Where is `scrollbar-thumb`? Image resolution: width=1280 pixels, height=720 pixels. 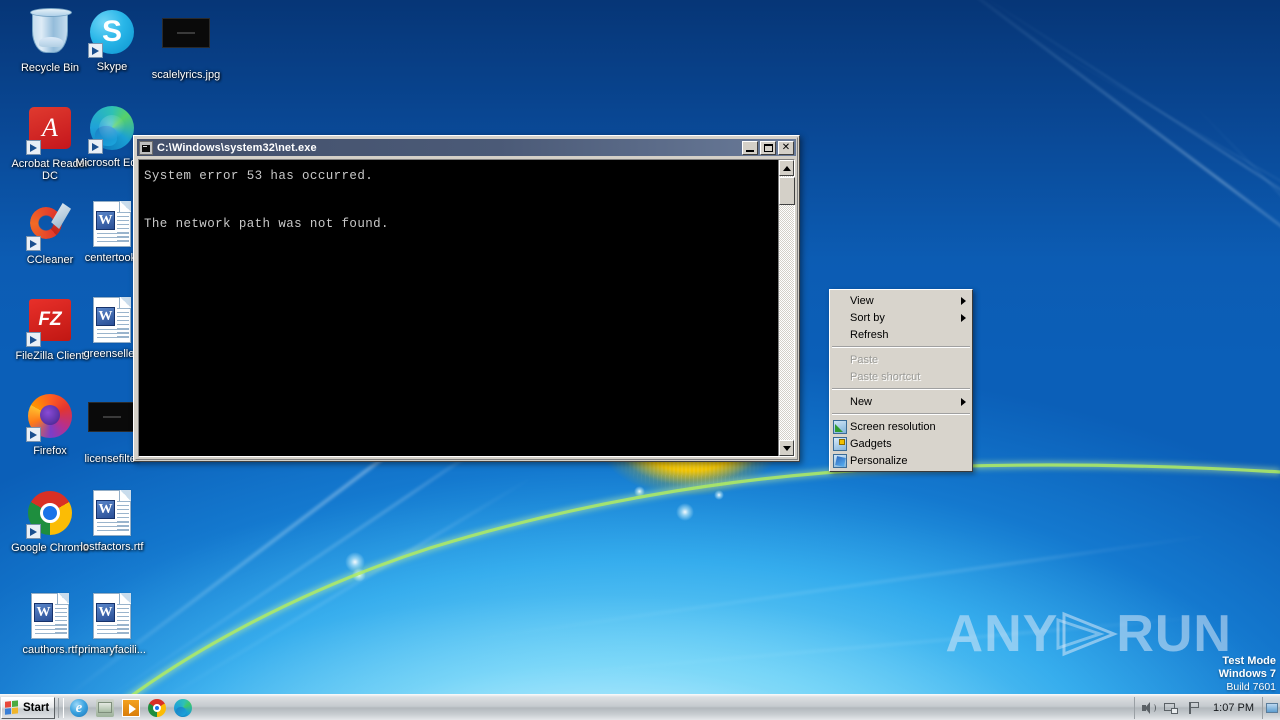
scrollbar-thumb is located at coordinates (787, 191).